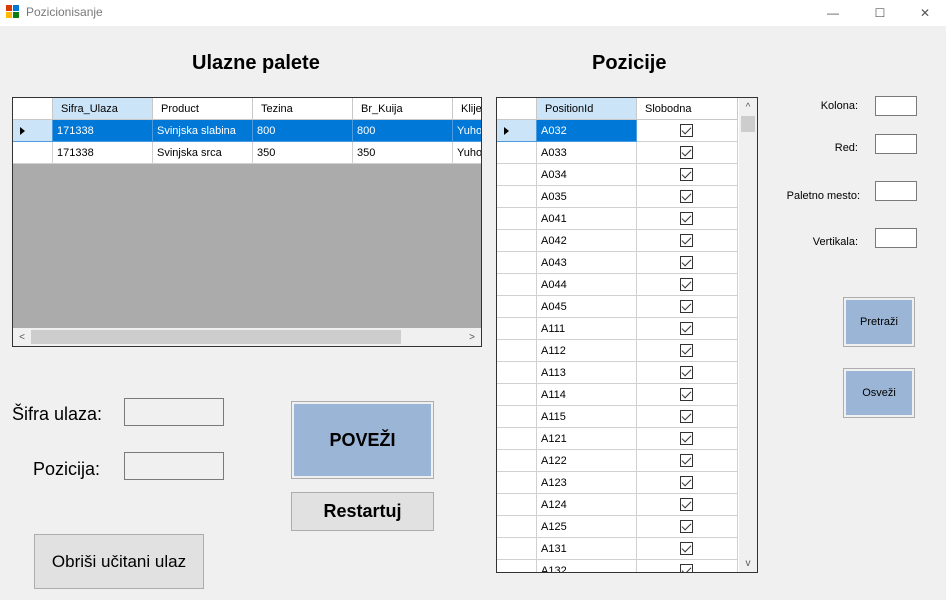 This screenshot has height=600, width=946. Describe the element at coordinates (748, 107) in the screenshot. I see `scroll-up-button: ^` at that location.